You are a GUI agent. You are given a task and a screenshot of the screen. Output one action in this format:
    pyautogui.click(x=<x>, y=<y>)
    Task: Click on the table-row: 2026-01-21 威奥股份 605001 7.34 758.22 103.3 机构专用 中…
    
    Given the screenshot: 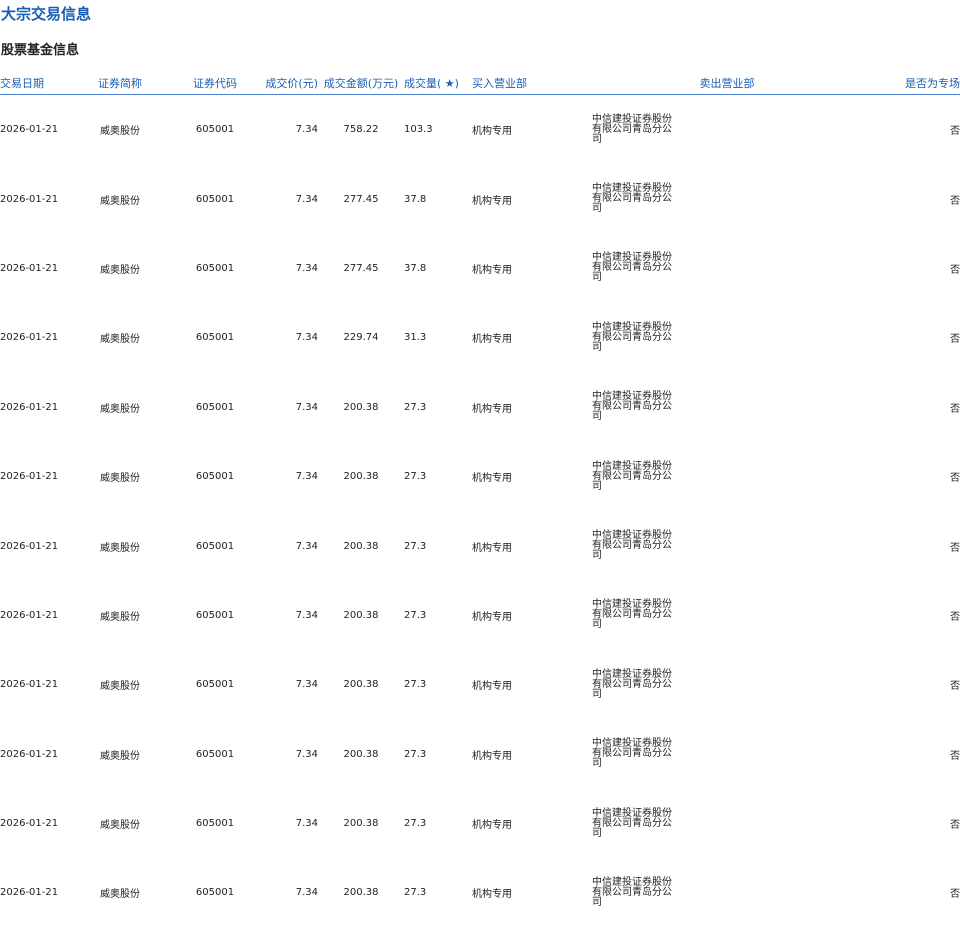 What is the action you would take?
    pyautogui.click(x=480, y=130)
    